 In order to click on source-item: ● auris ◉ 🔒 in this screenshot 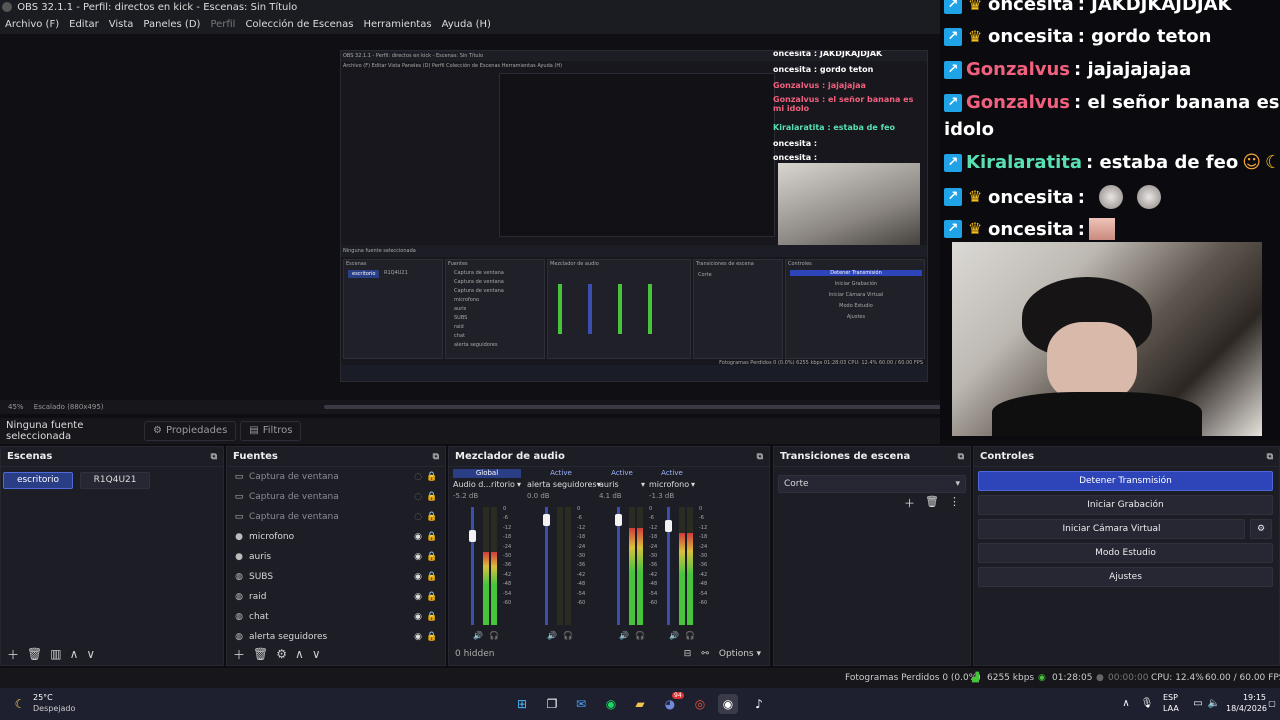, I will do `click(336, 557)`.